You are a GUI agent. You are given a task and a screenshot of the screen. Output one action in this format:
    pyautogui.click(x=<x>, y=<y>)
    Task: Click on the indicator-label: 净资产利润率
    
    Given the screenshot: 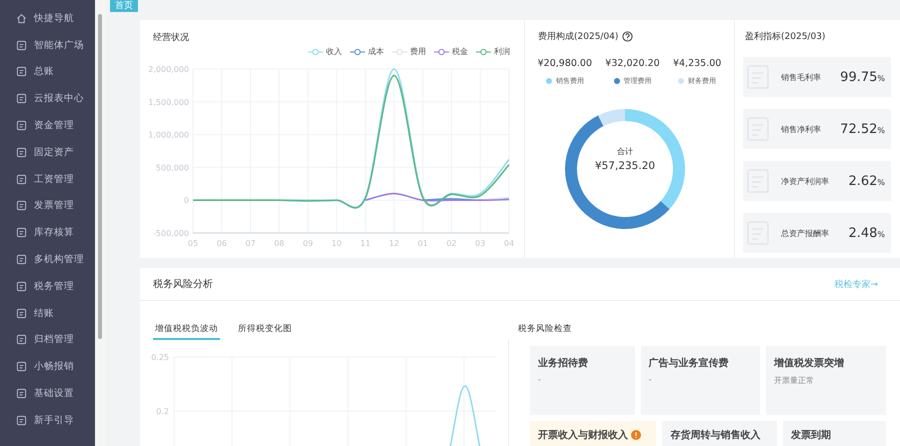 What is the action you would take?
    pyautogui.click(x=805, y=181)
    